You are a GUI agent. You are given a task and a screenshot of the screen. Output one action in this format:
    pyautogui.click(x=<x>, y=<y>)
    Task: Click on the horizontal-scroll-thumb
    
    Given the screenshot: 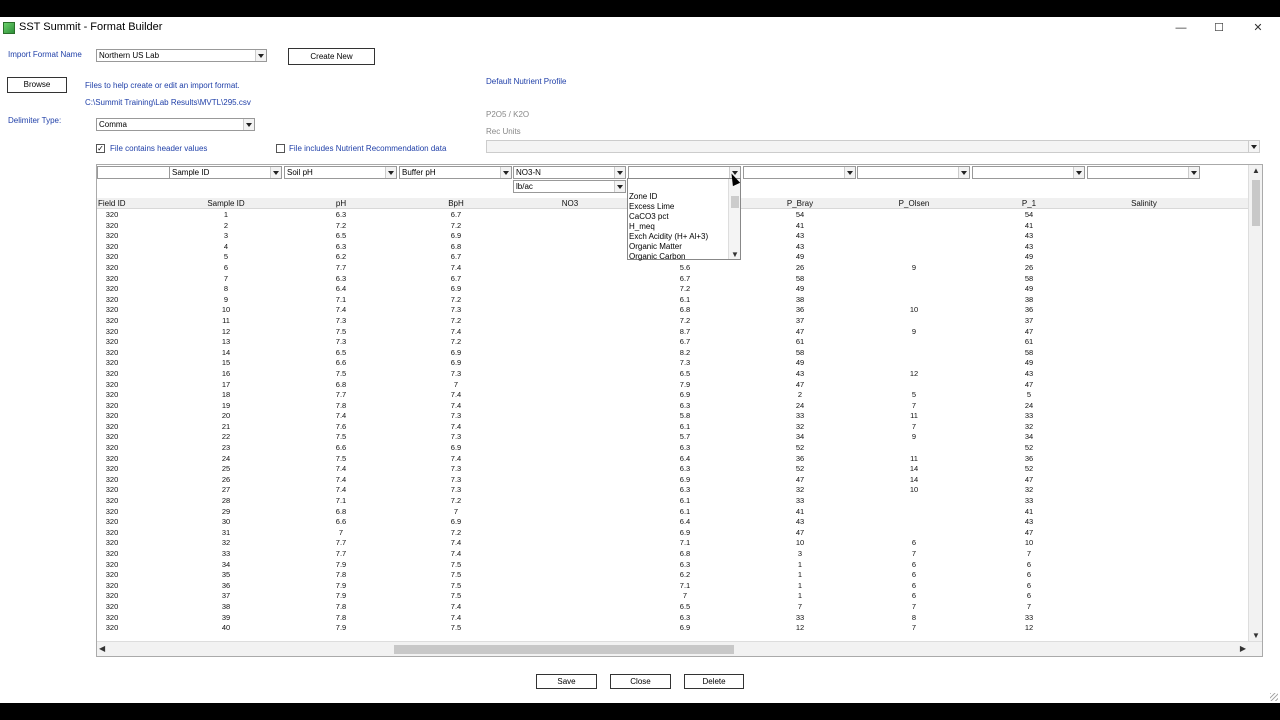 What is the action you would take?
    pyautogui.click(x=564, y=649)
    